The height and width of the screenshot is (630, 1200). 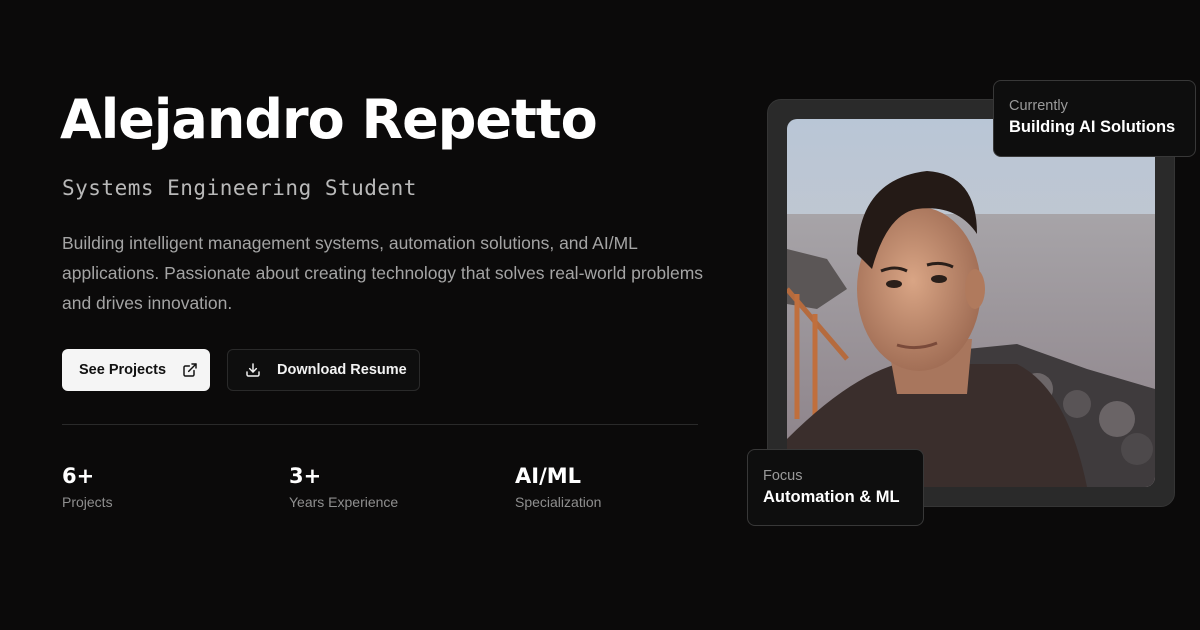 What do you see at coordinates (239, 188) in the screenshot?
I see `hero-role: Systems Engineering Student` at bounding box center [239, 188].